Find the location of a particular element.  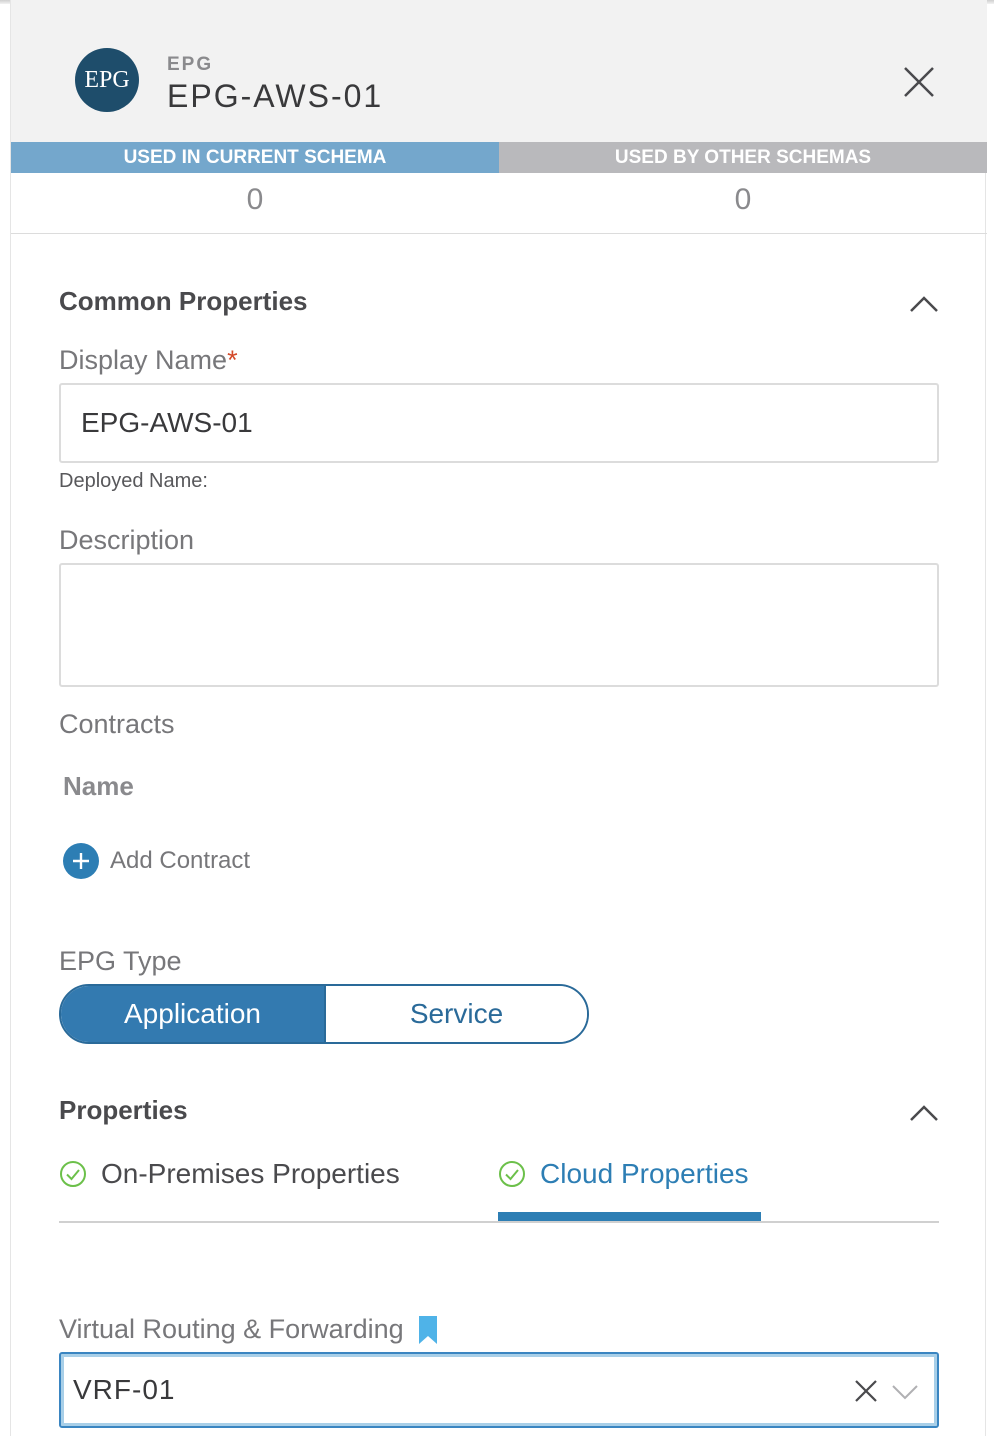

epg-type-service-option: Service is located at coordinates (455, 1014).